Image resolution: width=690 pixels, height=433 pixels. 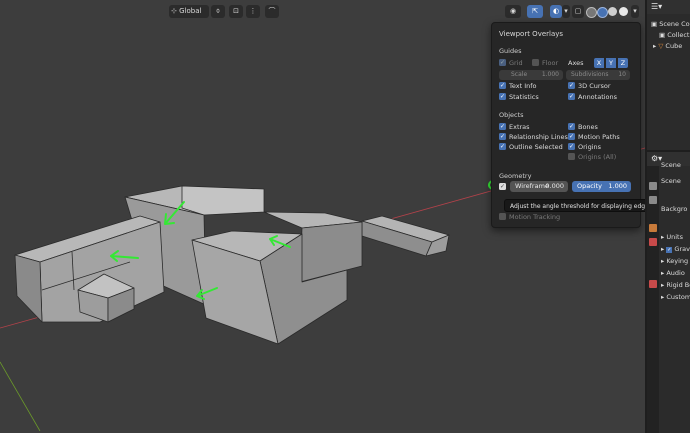 I want to click on custom-row: ▸ Custom, so click(x=675, y=297).